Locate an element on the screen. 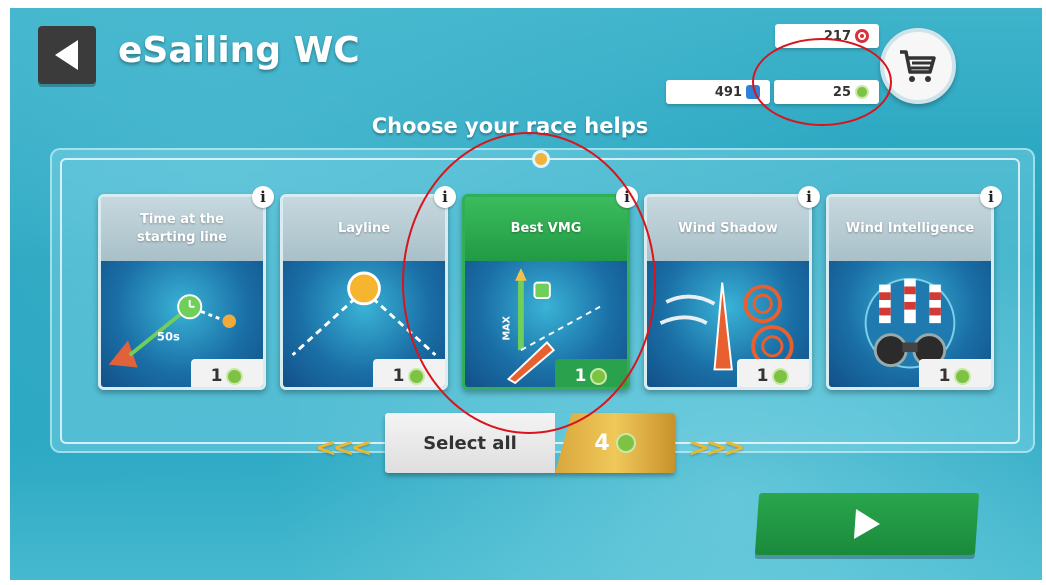 This screenshot has width=1046, height=585. currency-red-counter: 217 is located at coordinates (827, 36).